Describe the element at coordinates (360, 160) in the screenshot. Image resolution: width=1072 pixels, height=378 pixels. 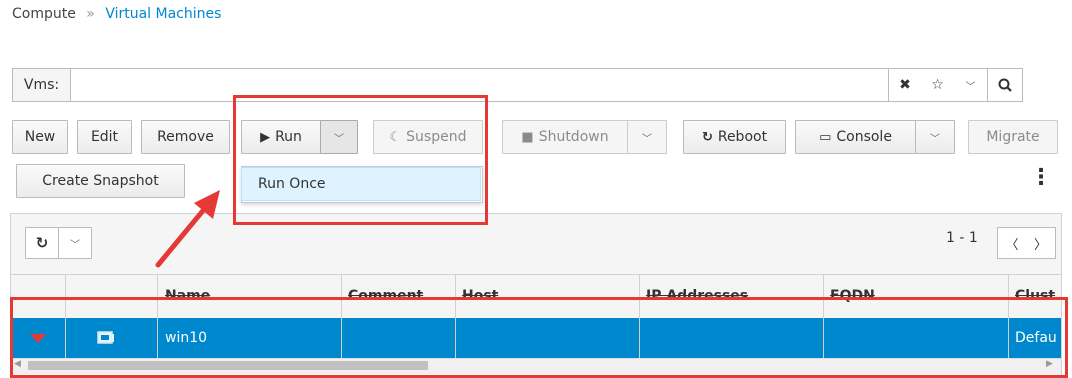
I see `highlight-run-menu-box` at that location.